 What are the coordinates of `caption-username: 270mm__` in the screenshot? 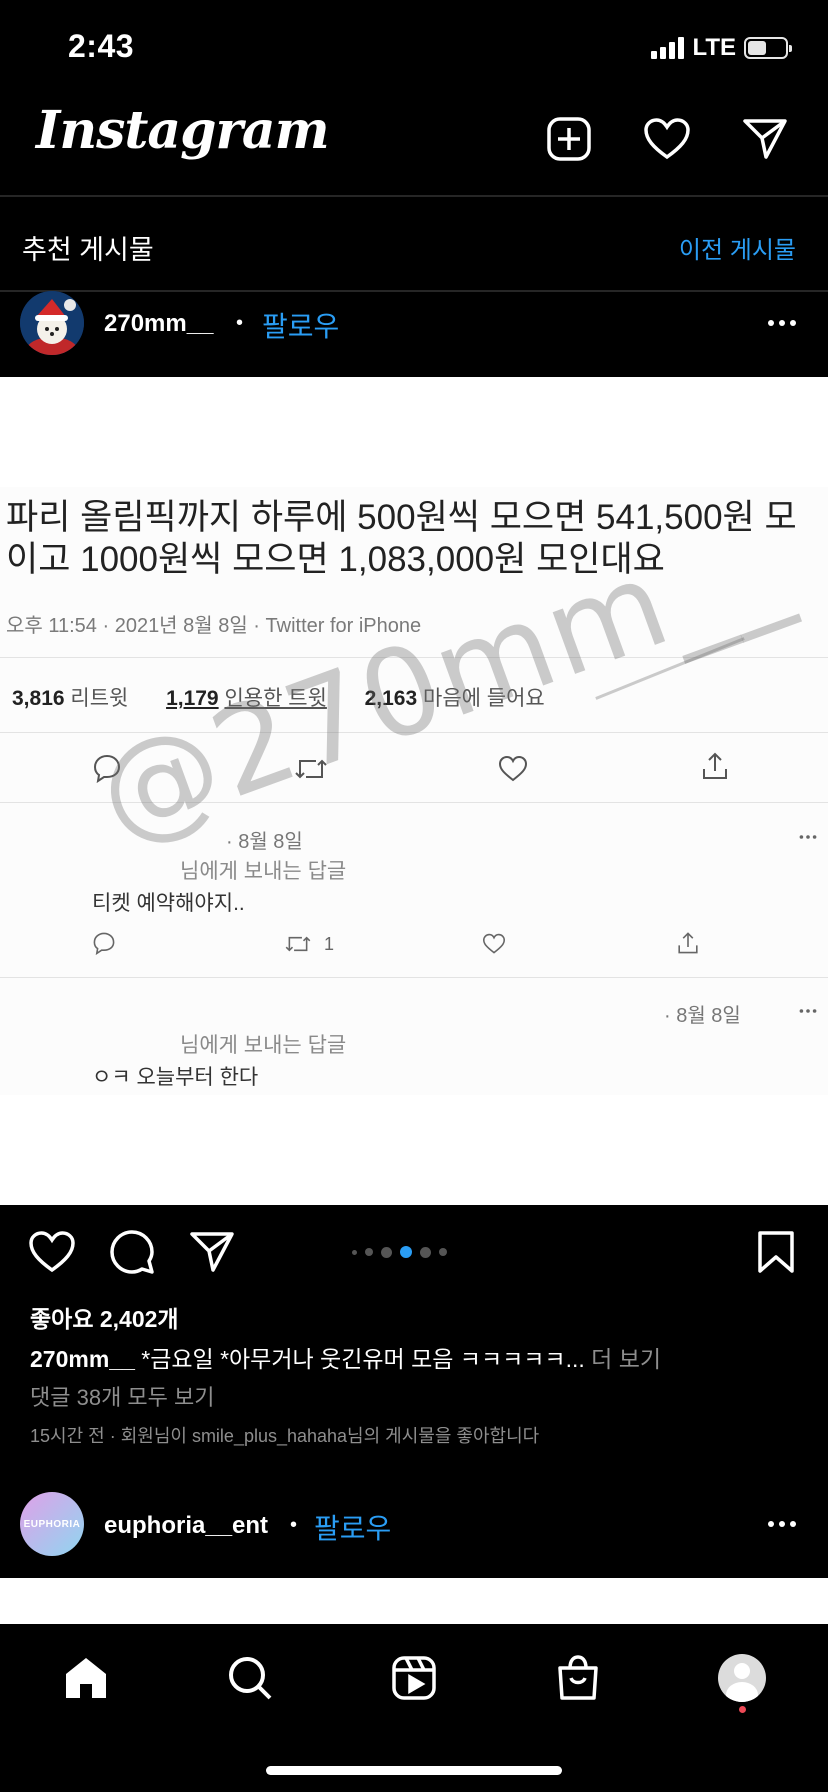 It's located at (82, 1359).